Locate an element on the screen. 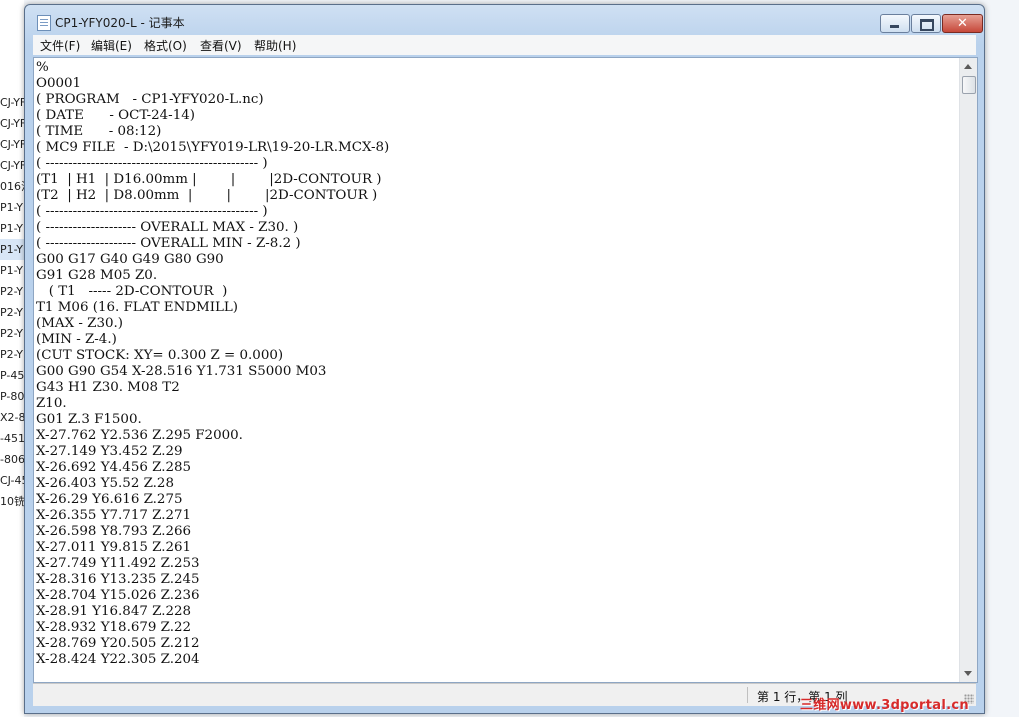  maximize-button is located at coordinates (926, 23).